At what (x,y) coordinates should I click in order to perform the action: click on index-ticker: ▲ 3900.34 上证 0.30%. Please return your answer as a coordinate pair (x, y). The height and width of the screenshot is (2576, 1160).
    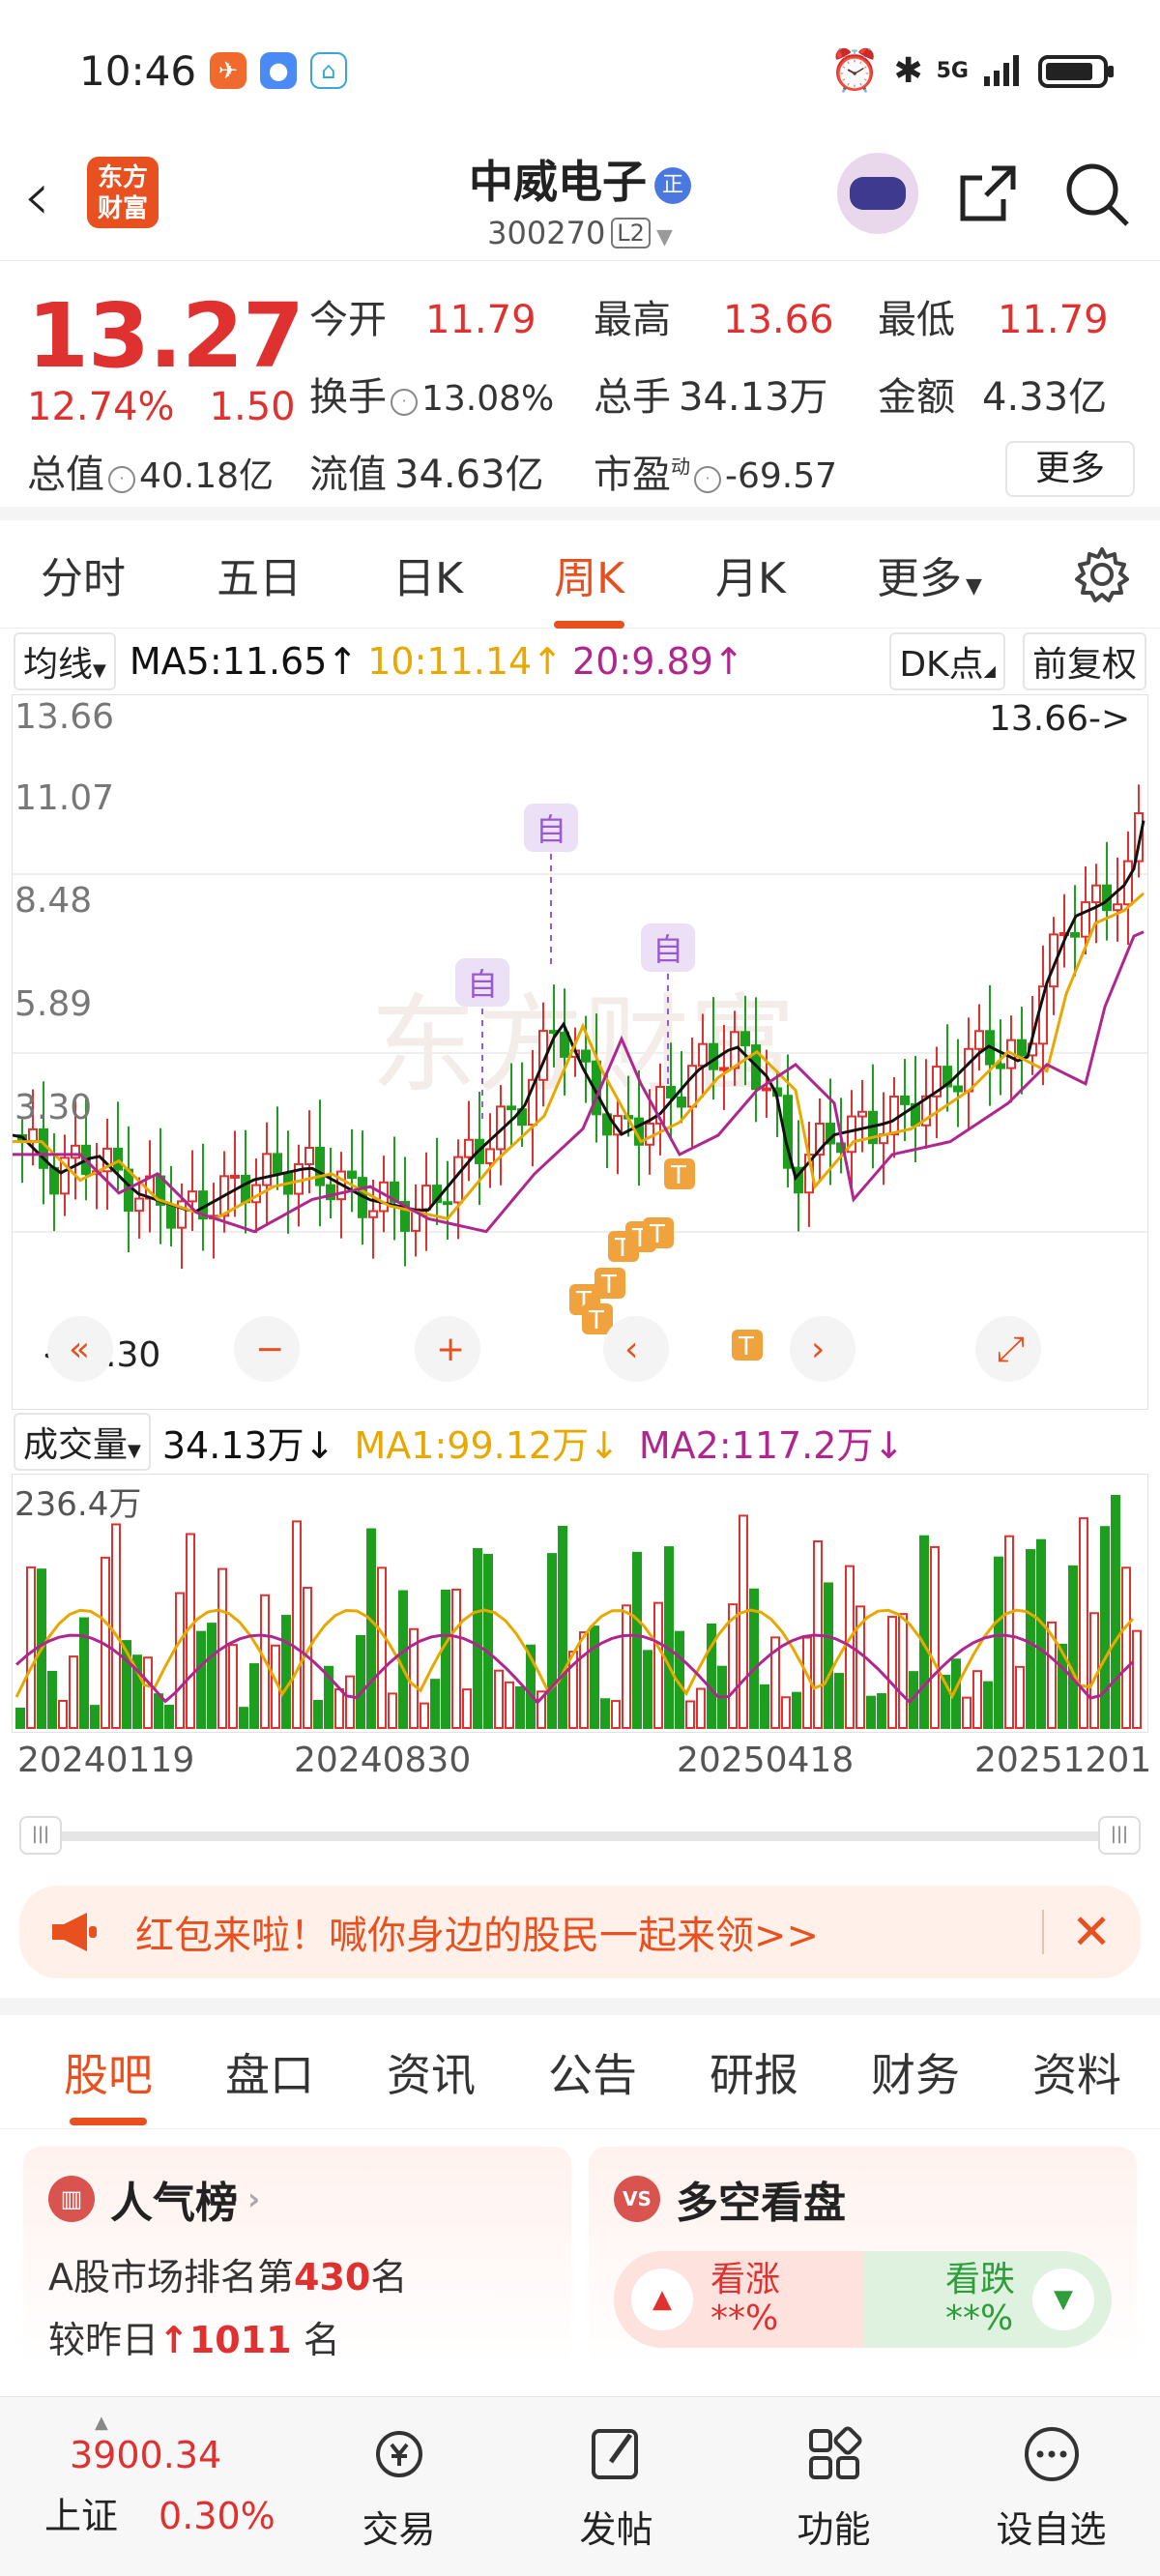
    Looking at the image, I should click on (145, 2476).